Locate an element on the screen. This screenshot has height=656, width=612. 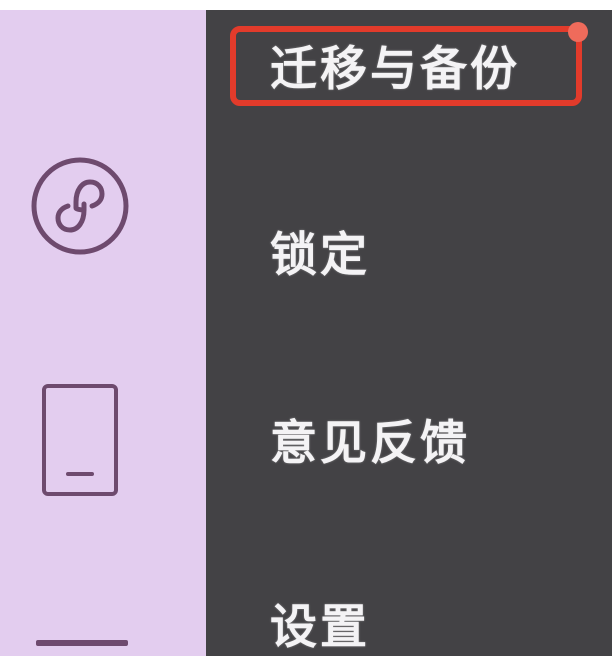
menu-item-lock: 锁定 is located at coordinates (320, 255).